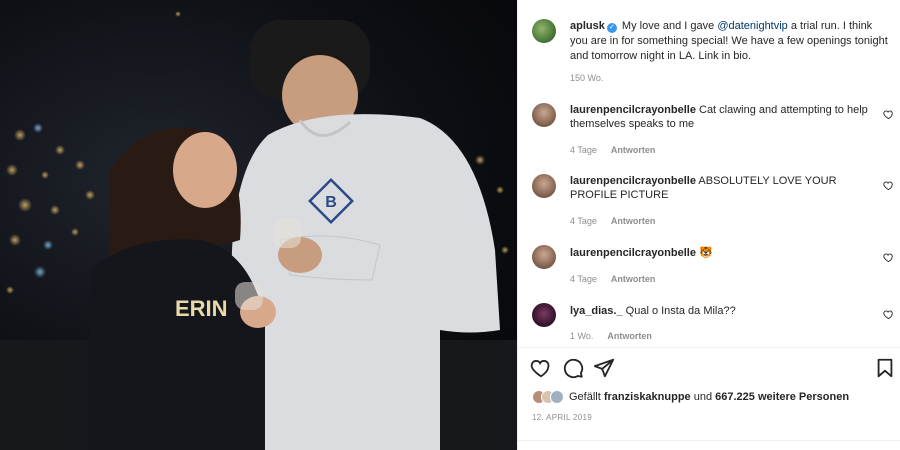 This screenshot has height=450, width=900. What do you see at coordinates (752, 26) in the screenshot?
I see `caption-mention-link: @datenightvip` at bounding box center [752, 26].